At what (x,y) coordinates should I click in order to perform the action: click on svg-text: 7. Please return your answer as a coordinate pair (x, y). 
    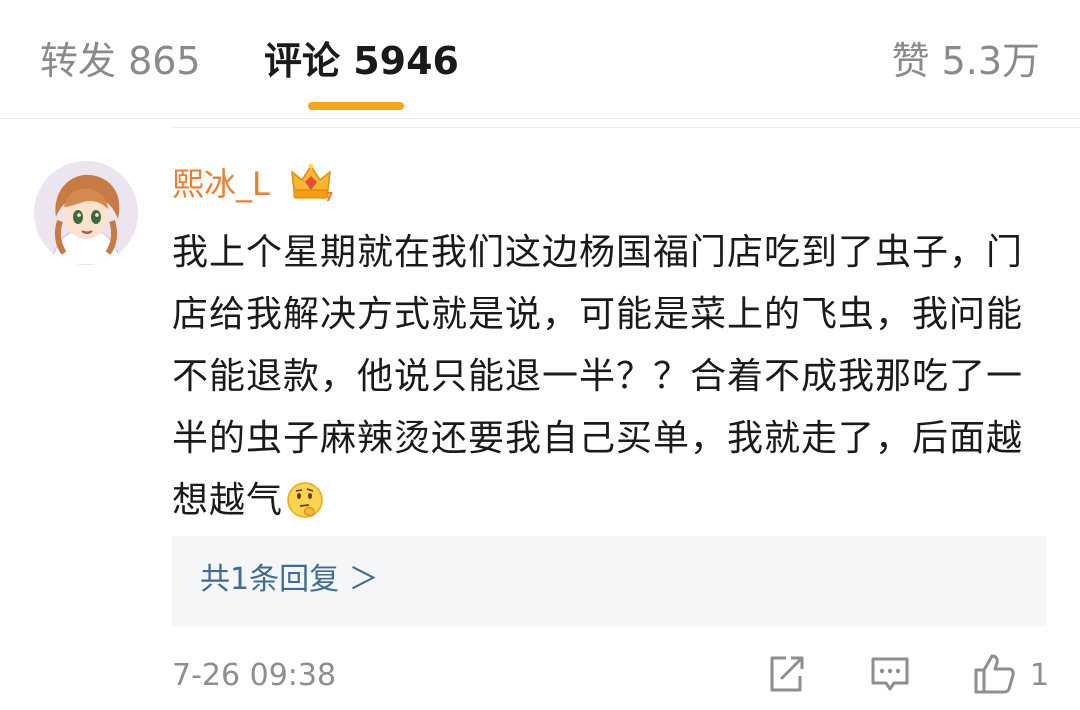
    Looking at the image, I should click on (329, 197).